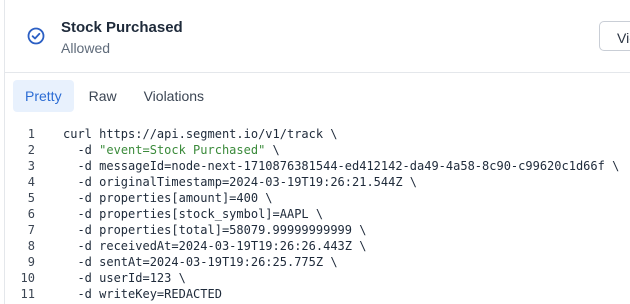  What do you see at coordinates (31, 150) in the screenshot?
I see `line-number: 2` at bounding box center [31, 150].